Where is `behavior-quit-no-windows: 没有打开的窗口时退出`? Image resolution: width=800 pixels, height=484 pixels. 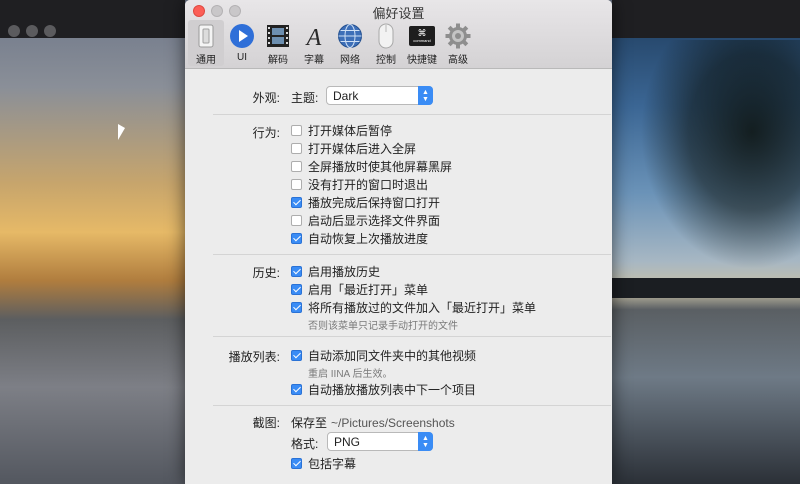 behavior-quit-no-windows: 没有打开的窗口时退出 is located at coordinates (359, 184).